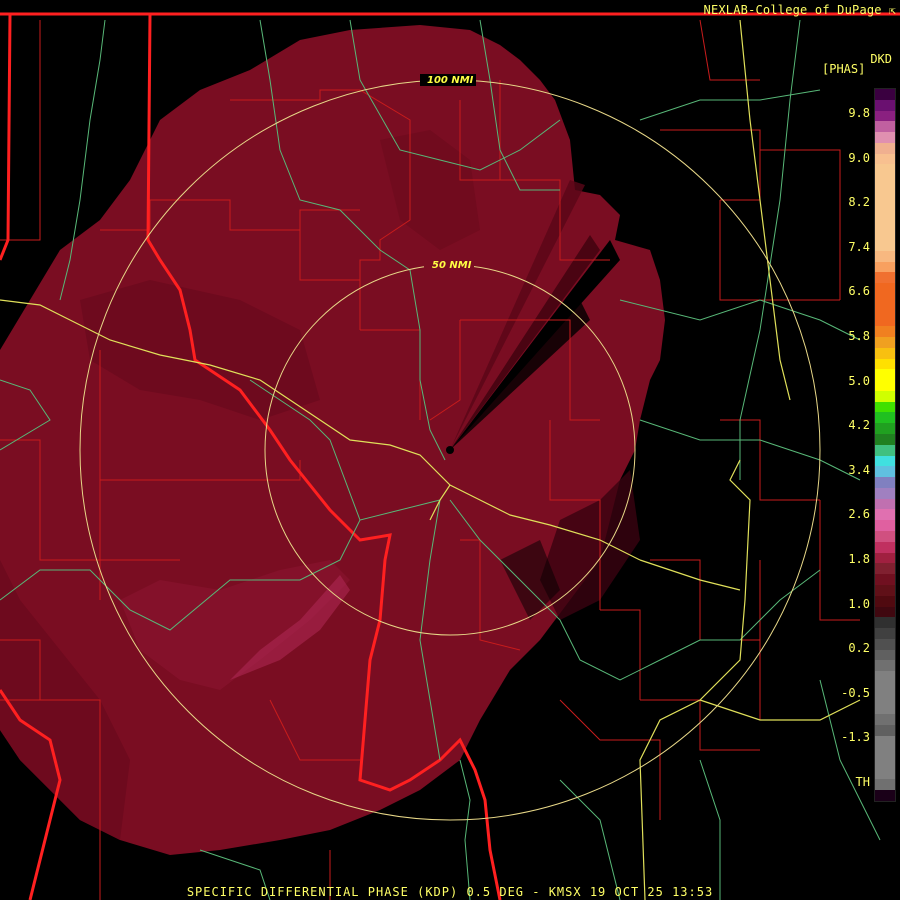  What do you see at coordinates (855, 737) in the screenshot?
I see `colorbar-tick-14: -1.3` at bounding box center [855, 737].